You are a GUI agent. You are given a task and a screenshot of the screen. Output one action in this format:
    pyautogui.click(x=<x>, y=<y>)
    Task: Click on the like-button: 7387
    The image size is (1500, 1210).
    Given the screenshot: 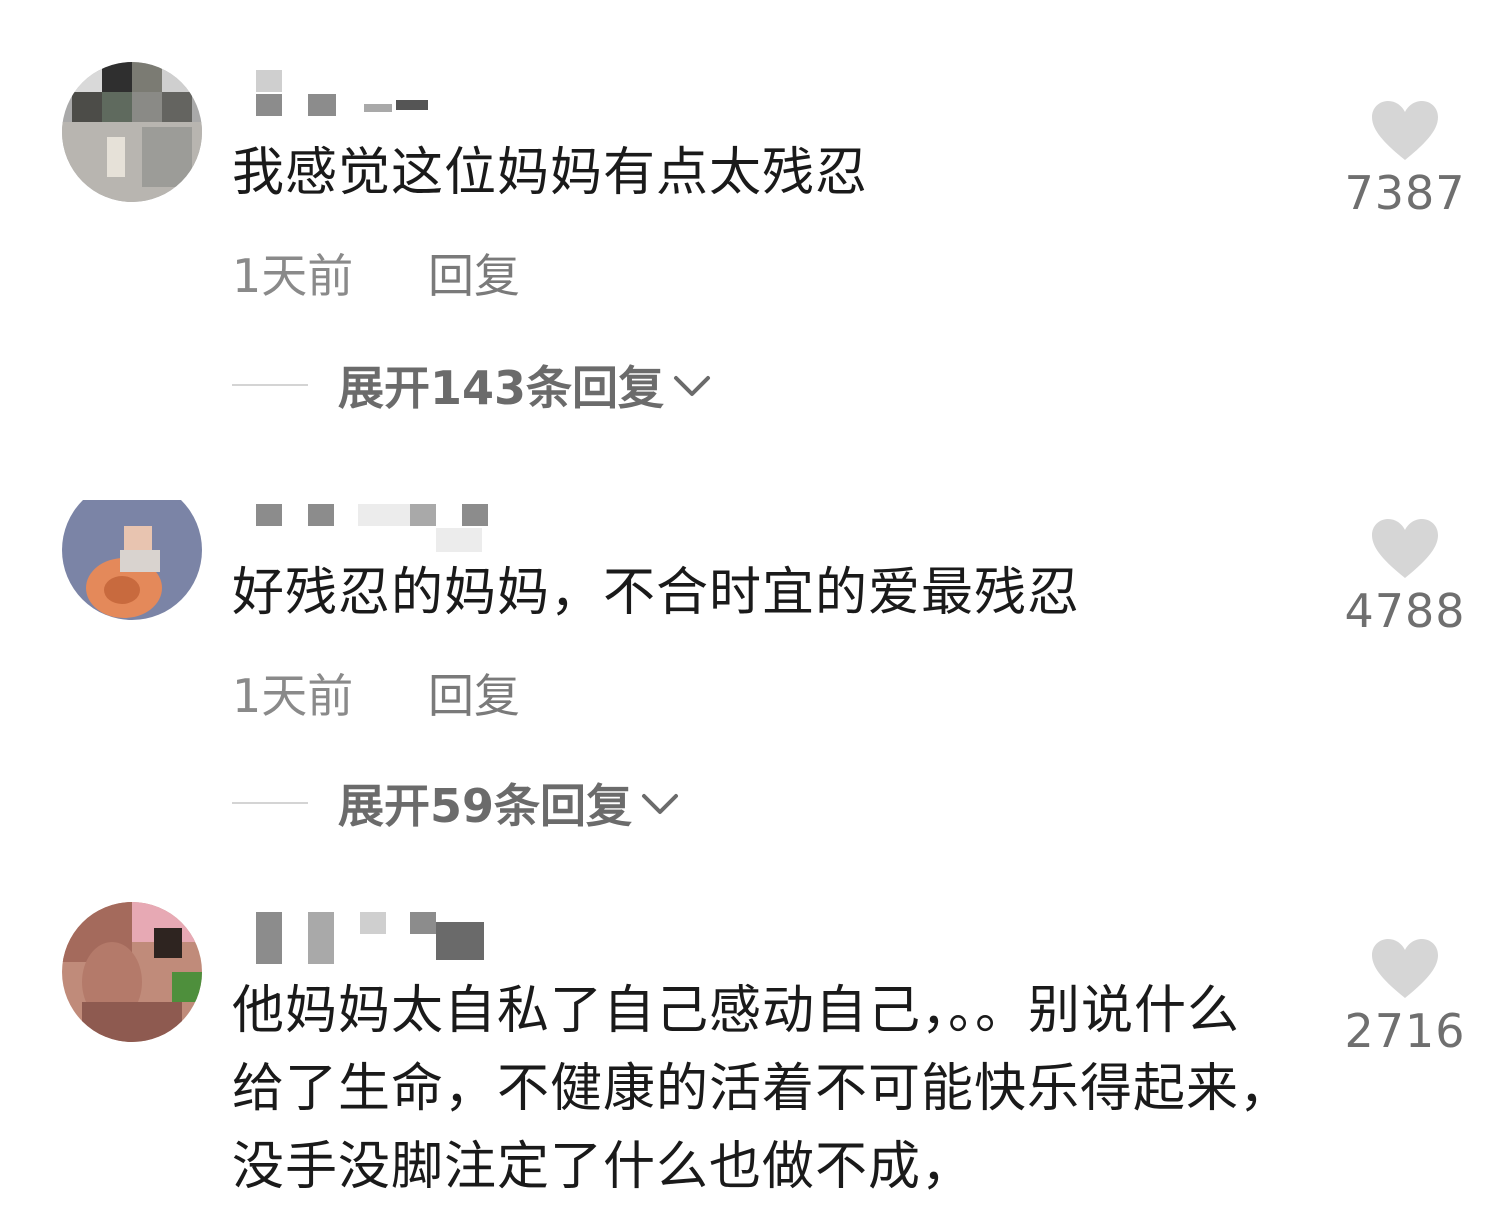 What is the action you would take?
    pyautogui.click(x=1405, y=160)
    